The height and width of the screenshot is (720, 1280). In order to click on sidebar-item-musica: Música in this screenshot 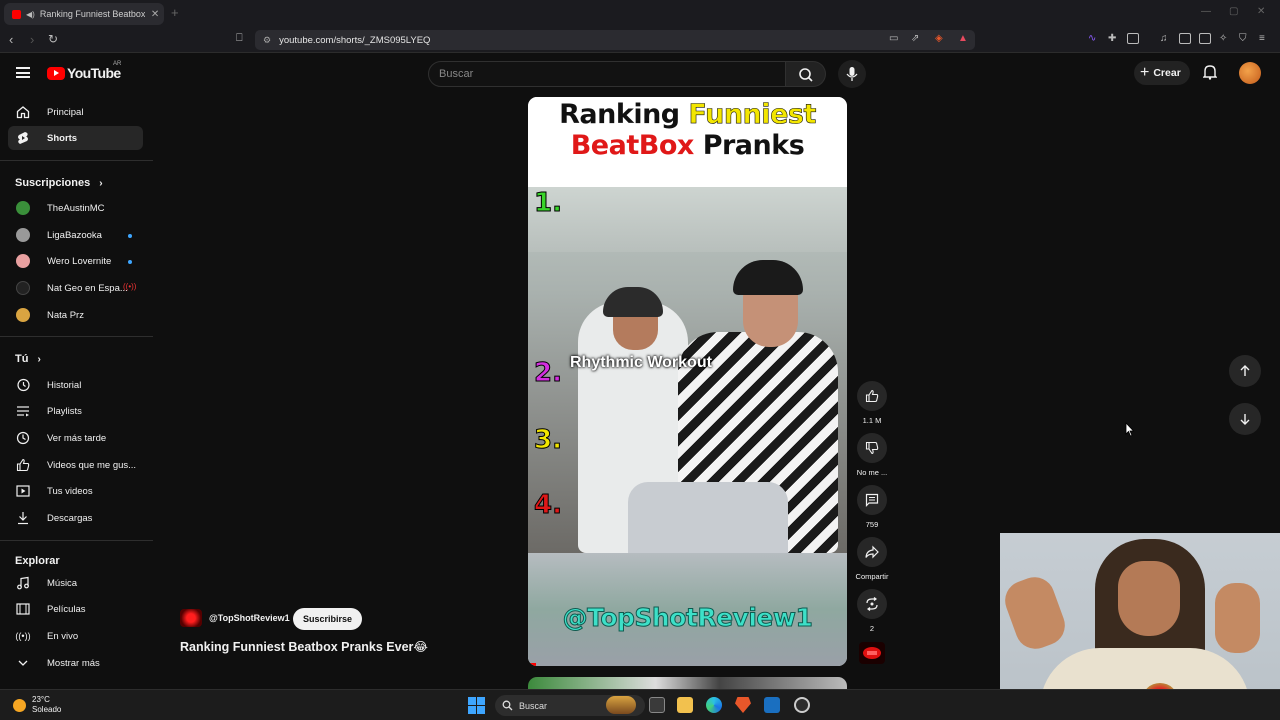, I will do `click(75, 583)`.